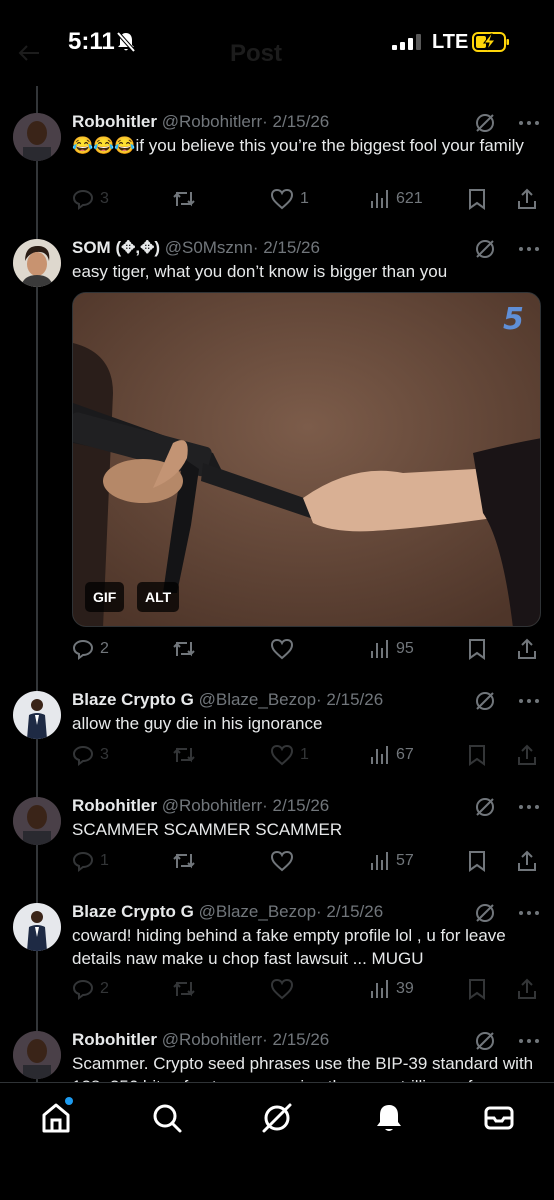  Describe the element at coordinates (379, 861) in the screenshot. I see `views-icon` at that location.